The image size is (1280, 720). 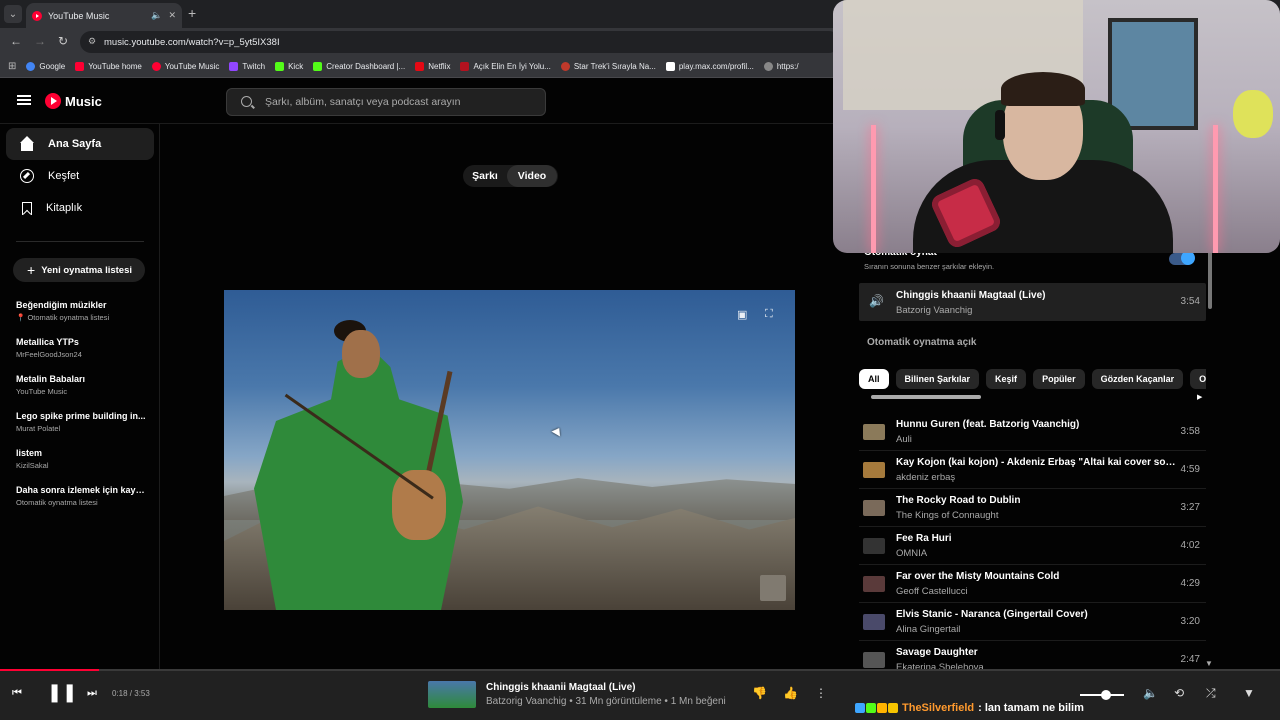 I want to click on next-icon: ⏭, so click(x=92, y=693).